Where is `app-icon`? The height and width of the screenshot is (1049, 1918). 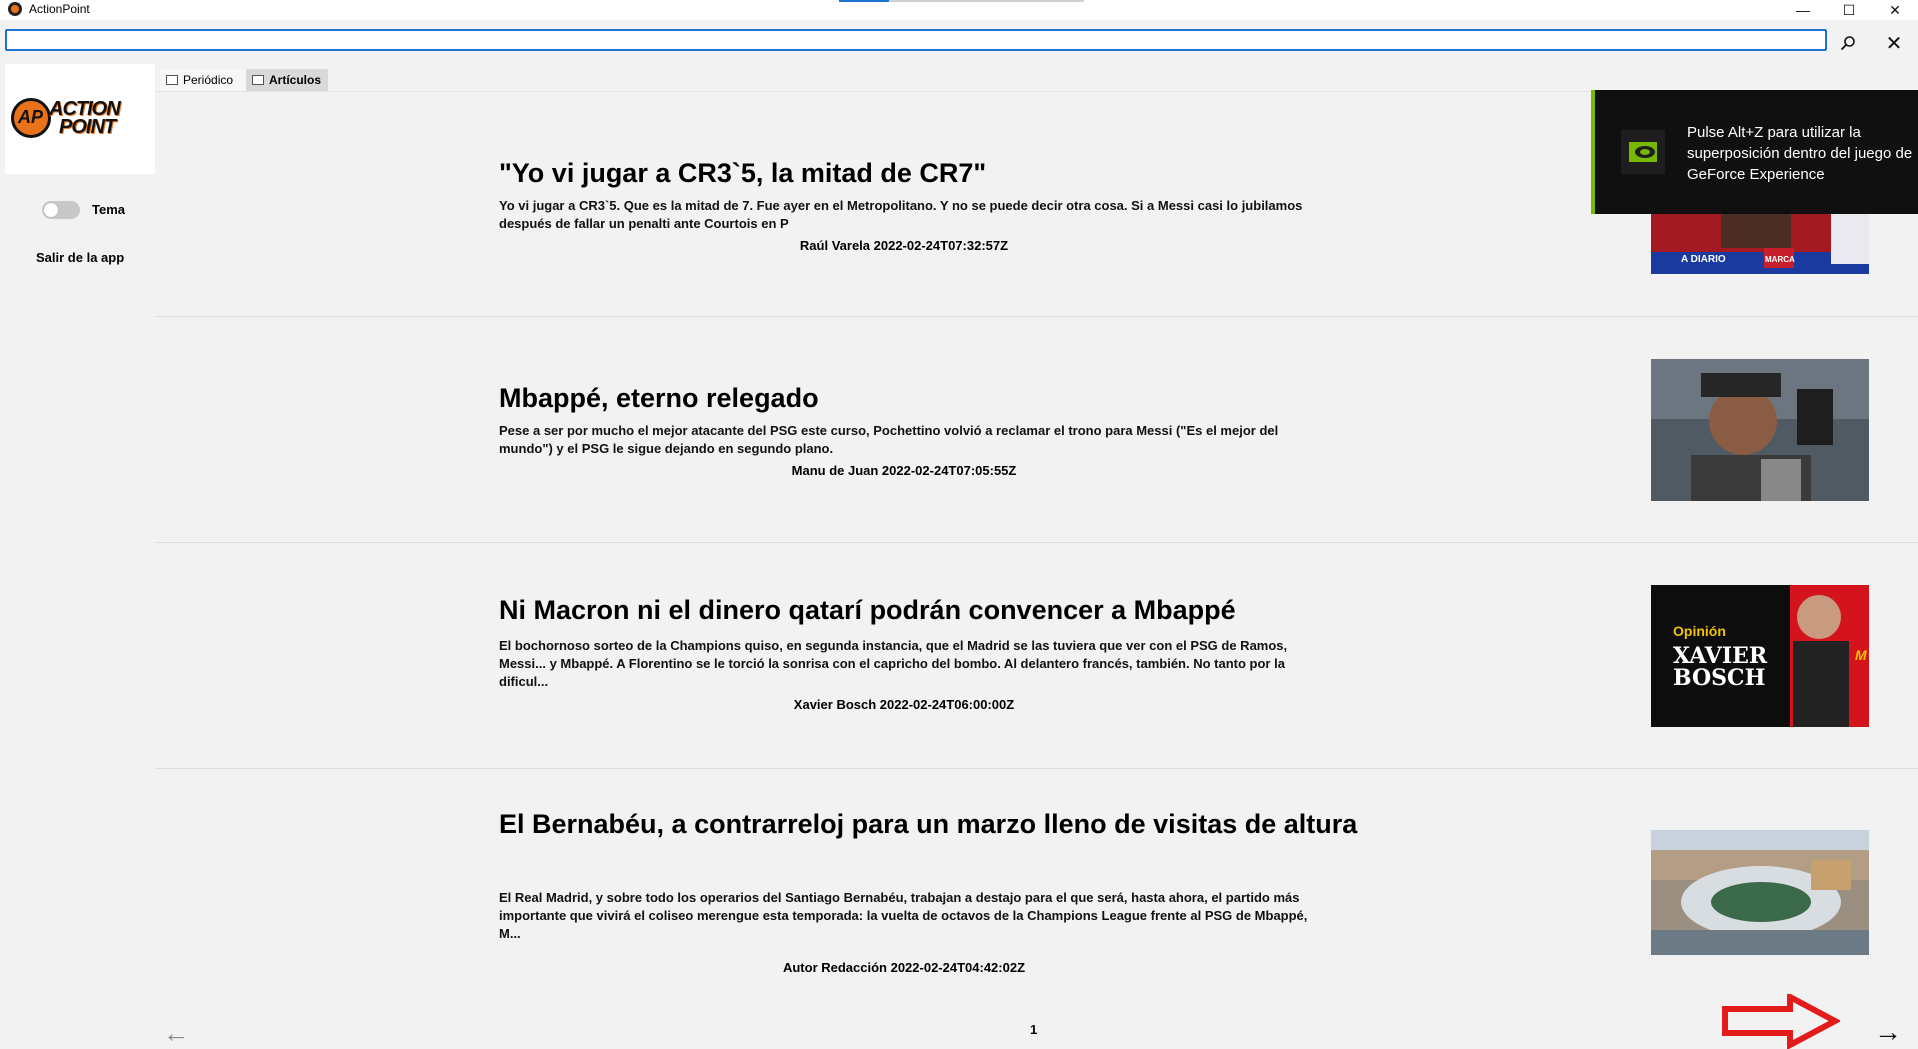 app-icon is located at coordinates (15, 9).